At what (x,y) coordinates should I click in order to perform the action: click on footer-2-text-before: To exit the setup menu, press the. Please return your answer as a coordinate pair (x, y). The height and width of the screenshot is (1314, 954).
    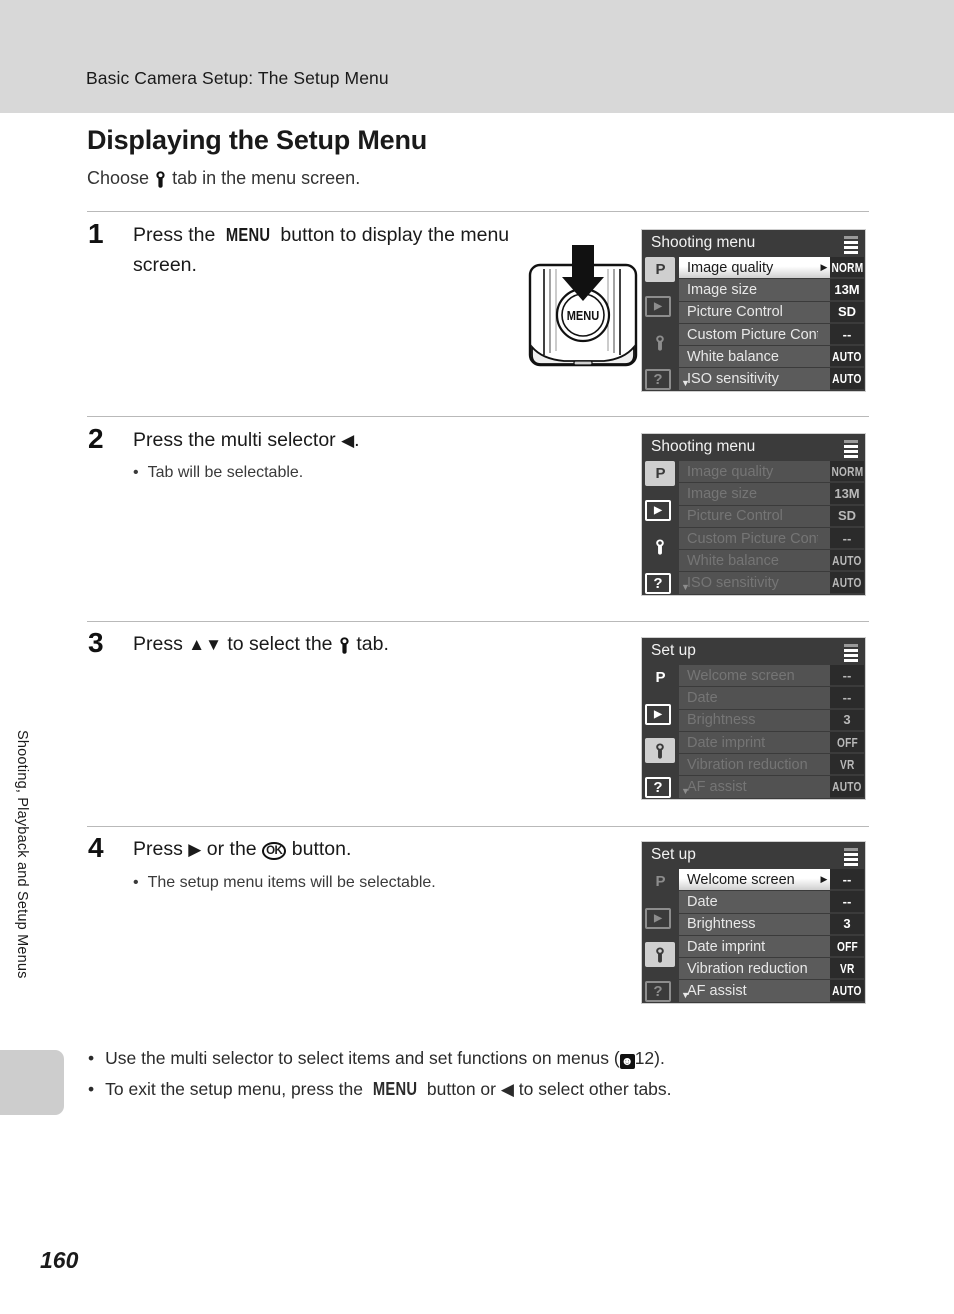
    Looking at the image, I should click on (234, 1089).